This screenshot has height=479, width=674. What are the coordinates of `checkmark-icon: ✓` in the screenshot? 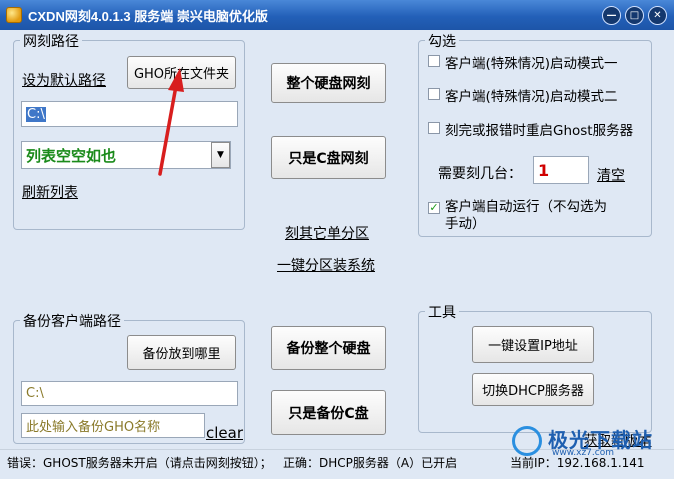 It's located at (434, 207).